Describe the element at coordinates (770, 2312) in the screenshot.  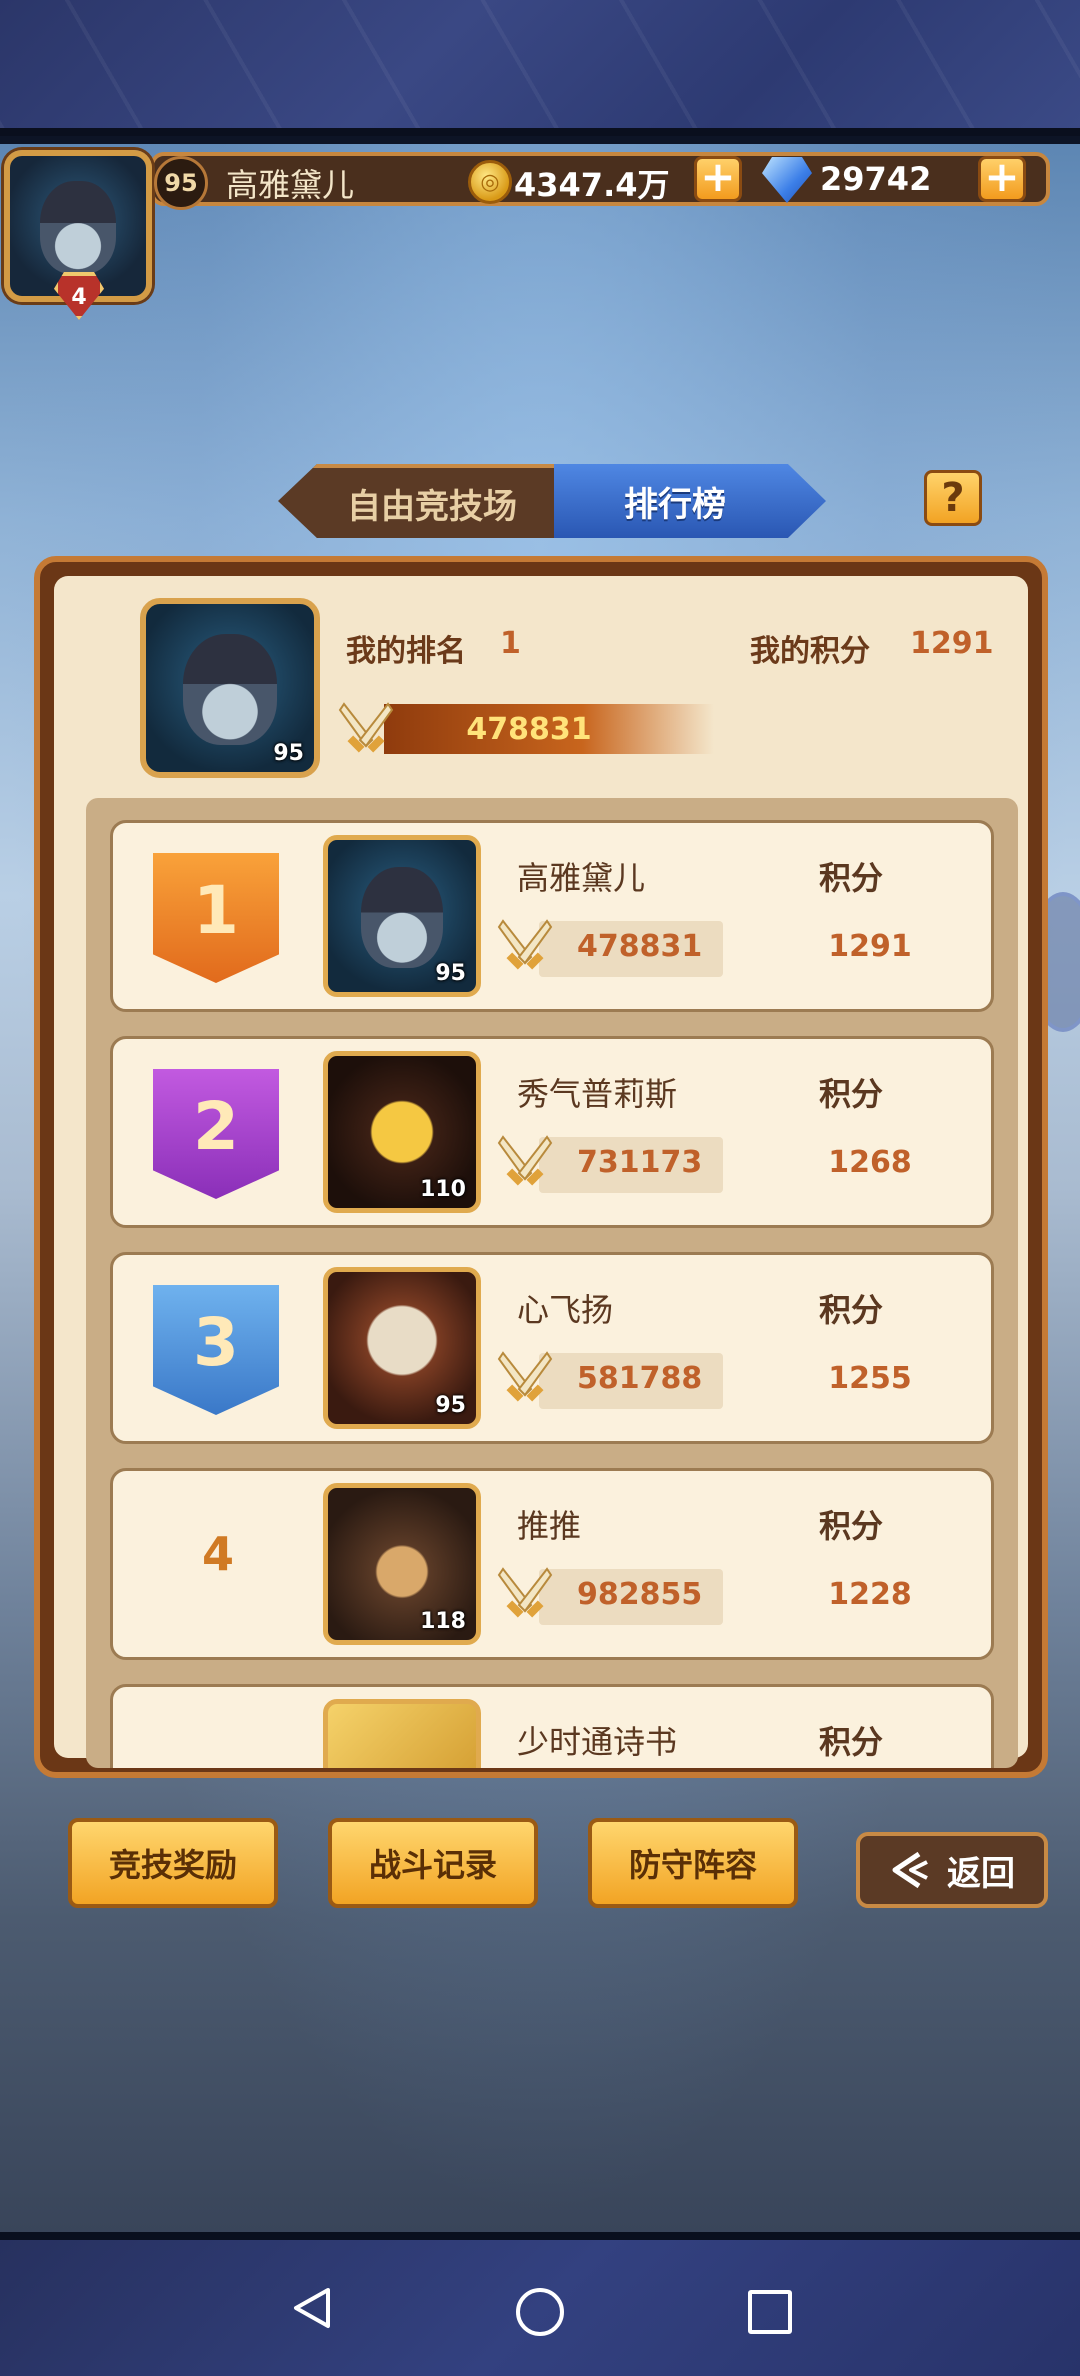
I see `nav-recents-icon` at that location.